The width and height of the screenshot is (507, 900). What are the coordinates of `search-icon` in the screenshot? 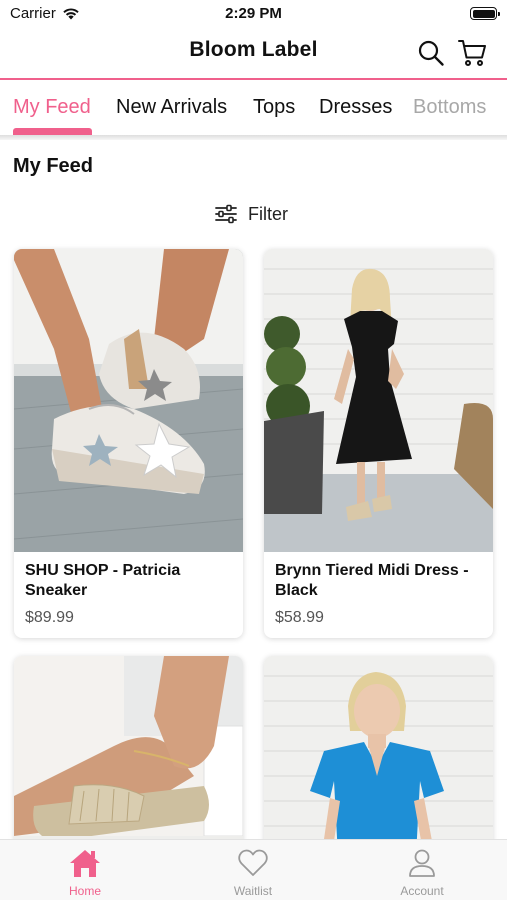 It's located at (431, 53).